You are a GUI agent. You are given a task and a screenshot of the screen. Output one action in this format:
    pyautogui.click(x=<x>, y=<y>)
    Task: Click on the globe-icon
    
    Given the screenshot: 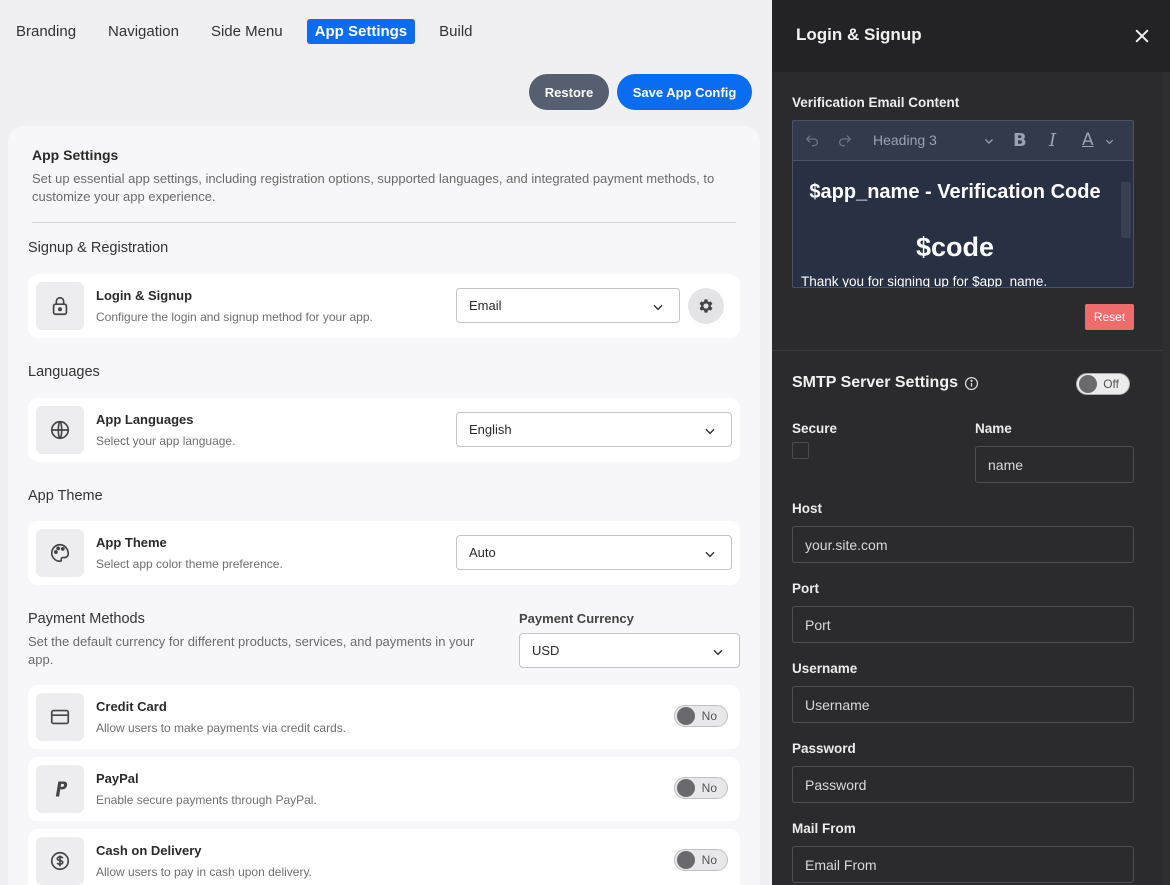 What is the action you would take?
    pyautogui.click(x=60, y=430)
    